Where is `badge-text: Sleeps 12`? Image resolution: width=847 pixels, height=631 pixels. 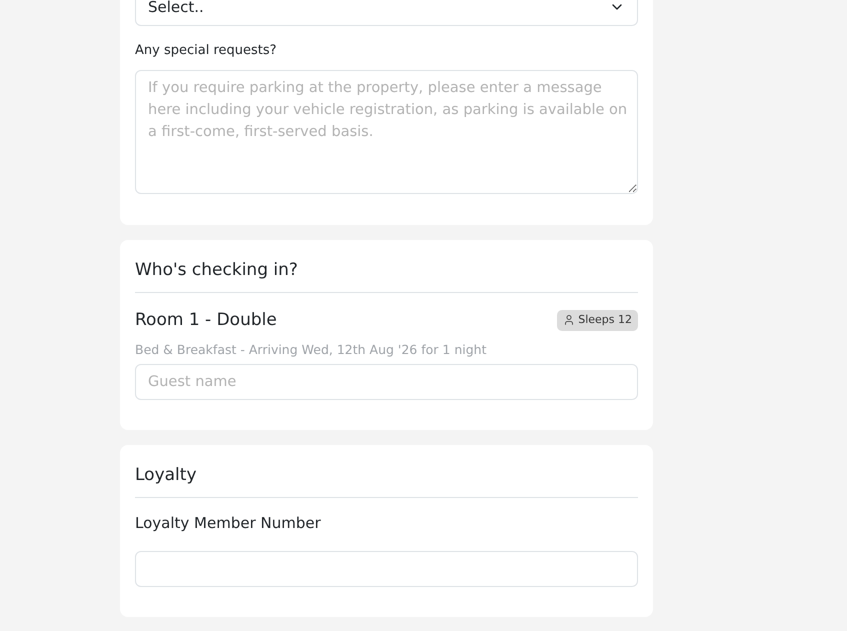
badge-text: Sleeps 12 is located at coordinates (605, 320).